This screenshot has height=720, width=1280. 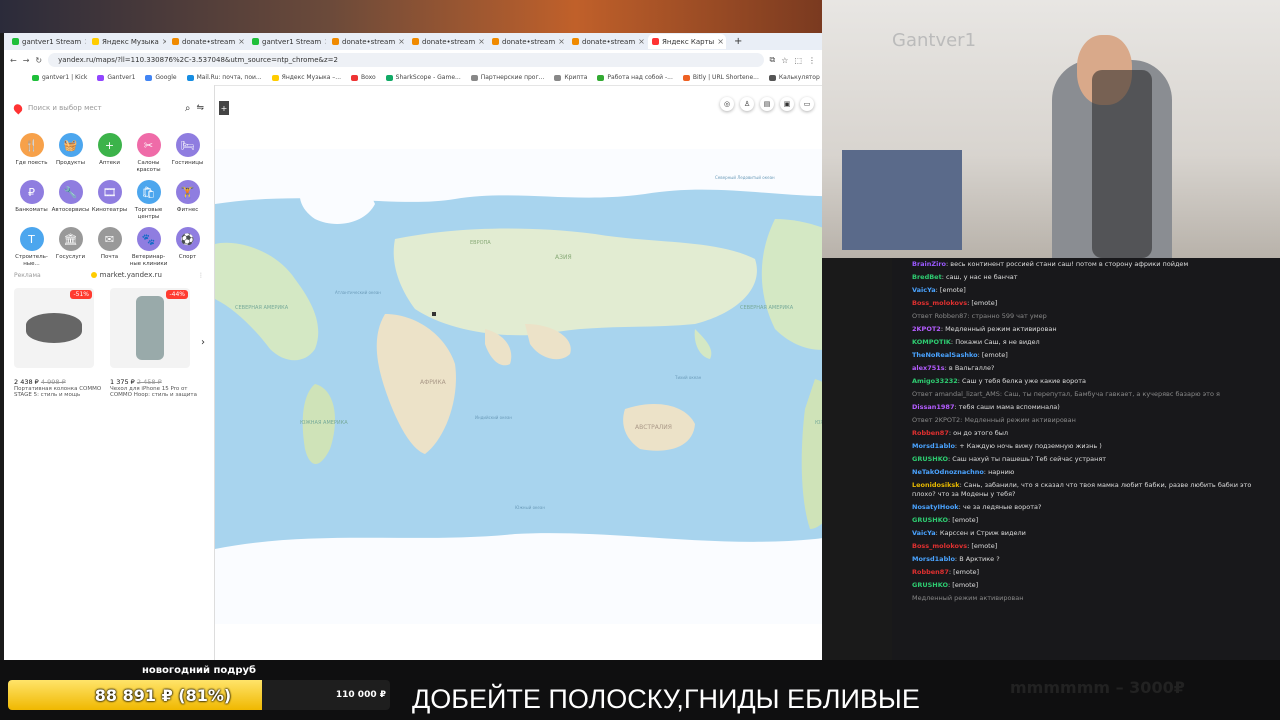 What do you see at coordinates (116, 77) in the screenshot?
I see `bookmark-item: Gantver1` at bounding box center [116, 77].